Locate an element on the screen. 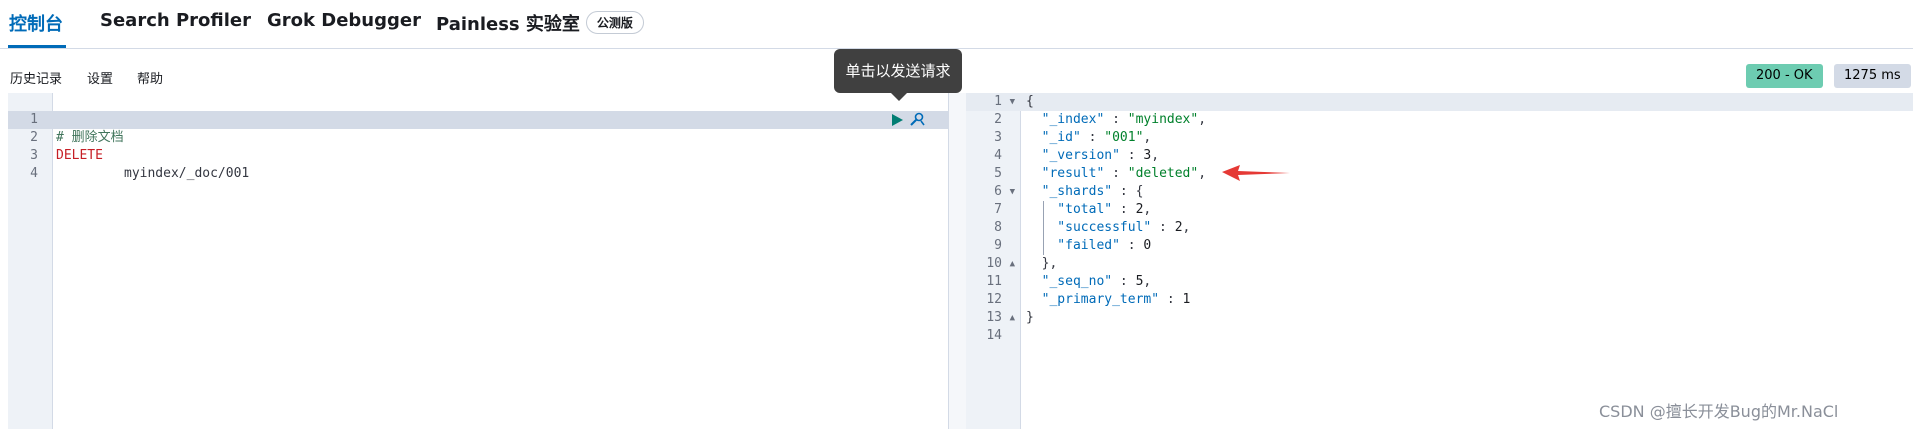 The height and width of the screenshot is (429, 1913). line-number: 8 is located at coordinates (998, 227).